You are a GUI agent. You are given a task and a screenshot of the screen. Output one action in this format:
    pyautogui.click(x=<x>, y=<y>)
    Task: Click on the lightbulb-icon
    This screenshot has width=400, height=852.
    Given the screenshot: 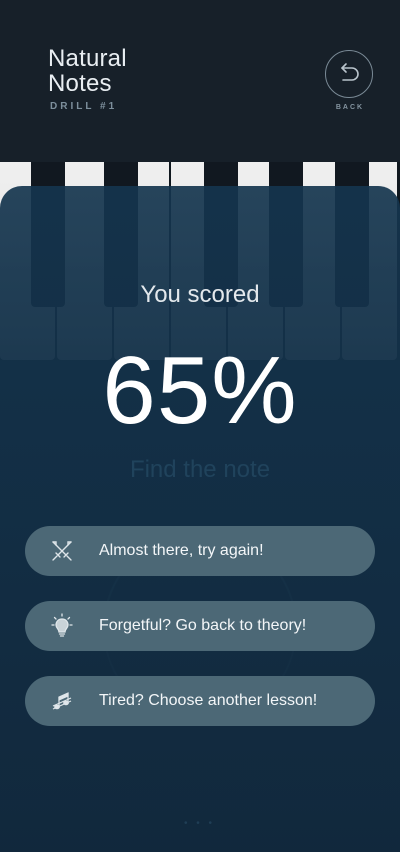 What is the action you would take?
    pyautogui.click(x=62, y=626)
    